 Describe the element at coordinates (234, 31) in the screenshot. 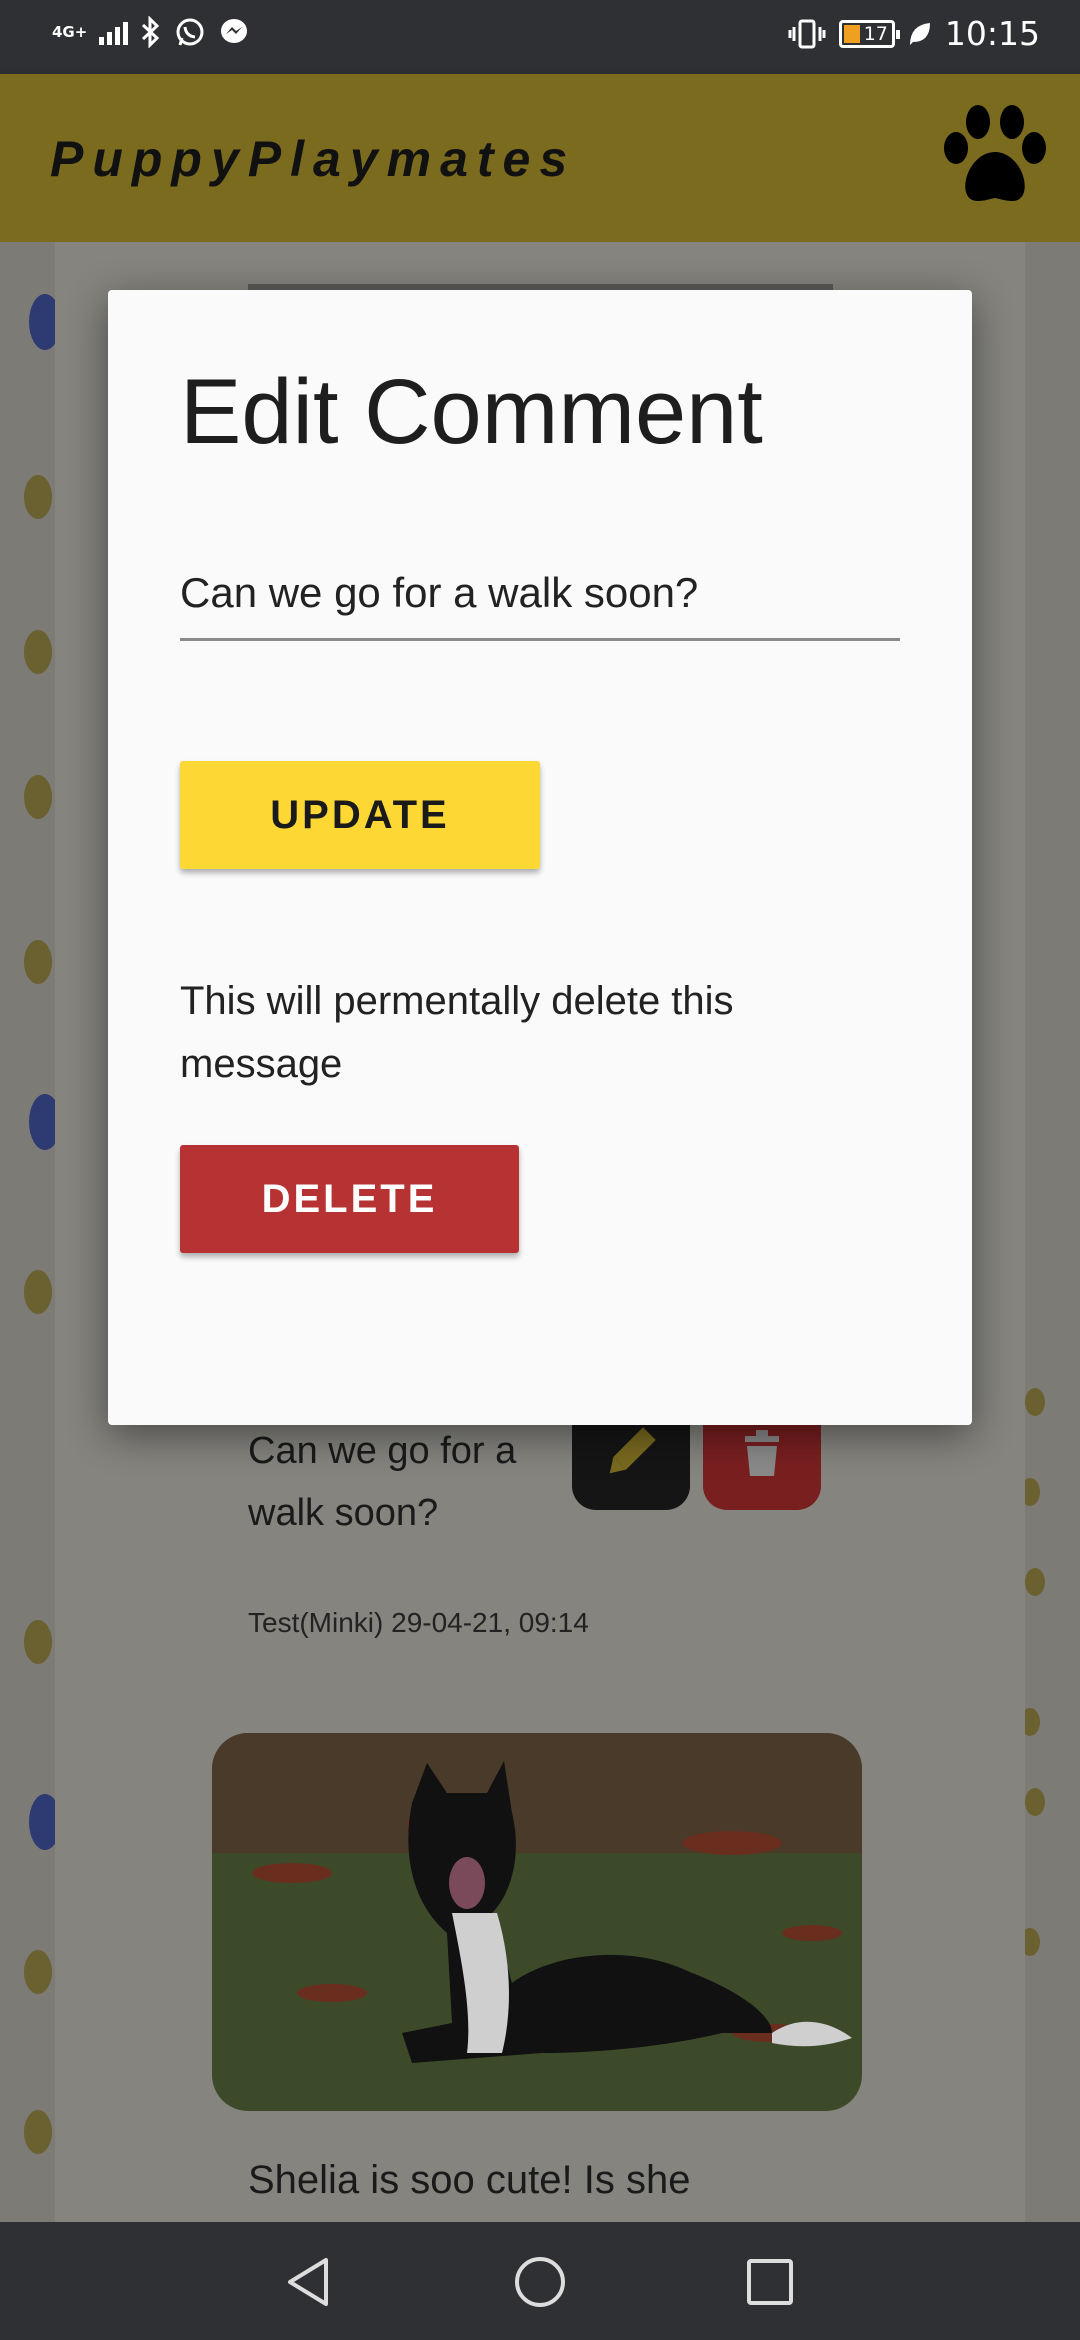

I see `messenger-icon` at that location.